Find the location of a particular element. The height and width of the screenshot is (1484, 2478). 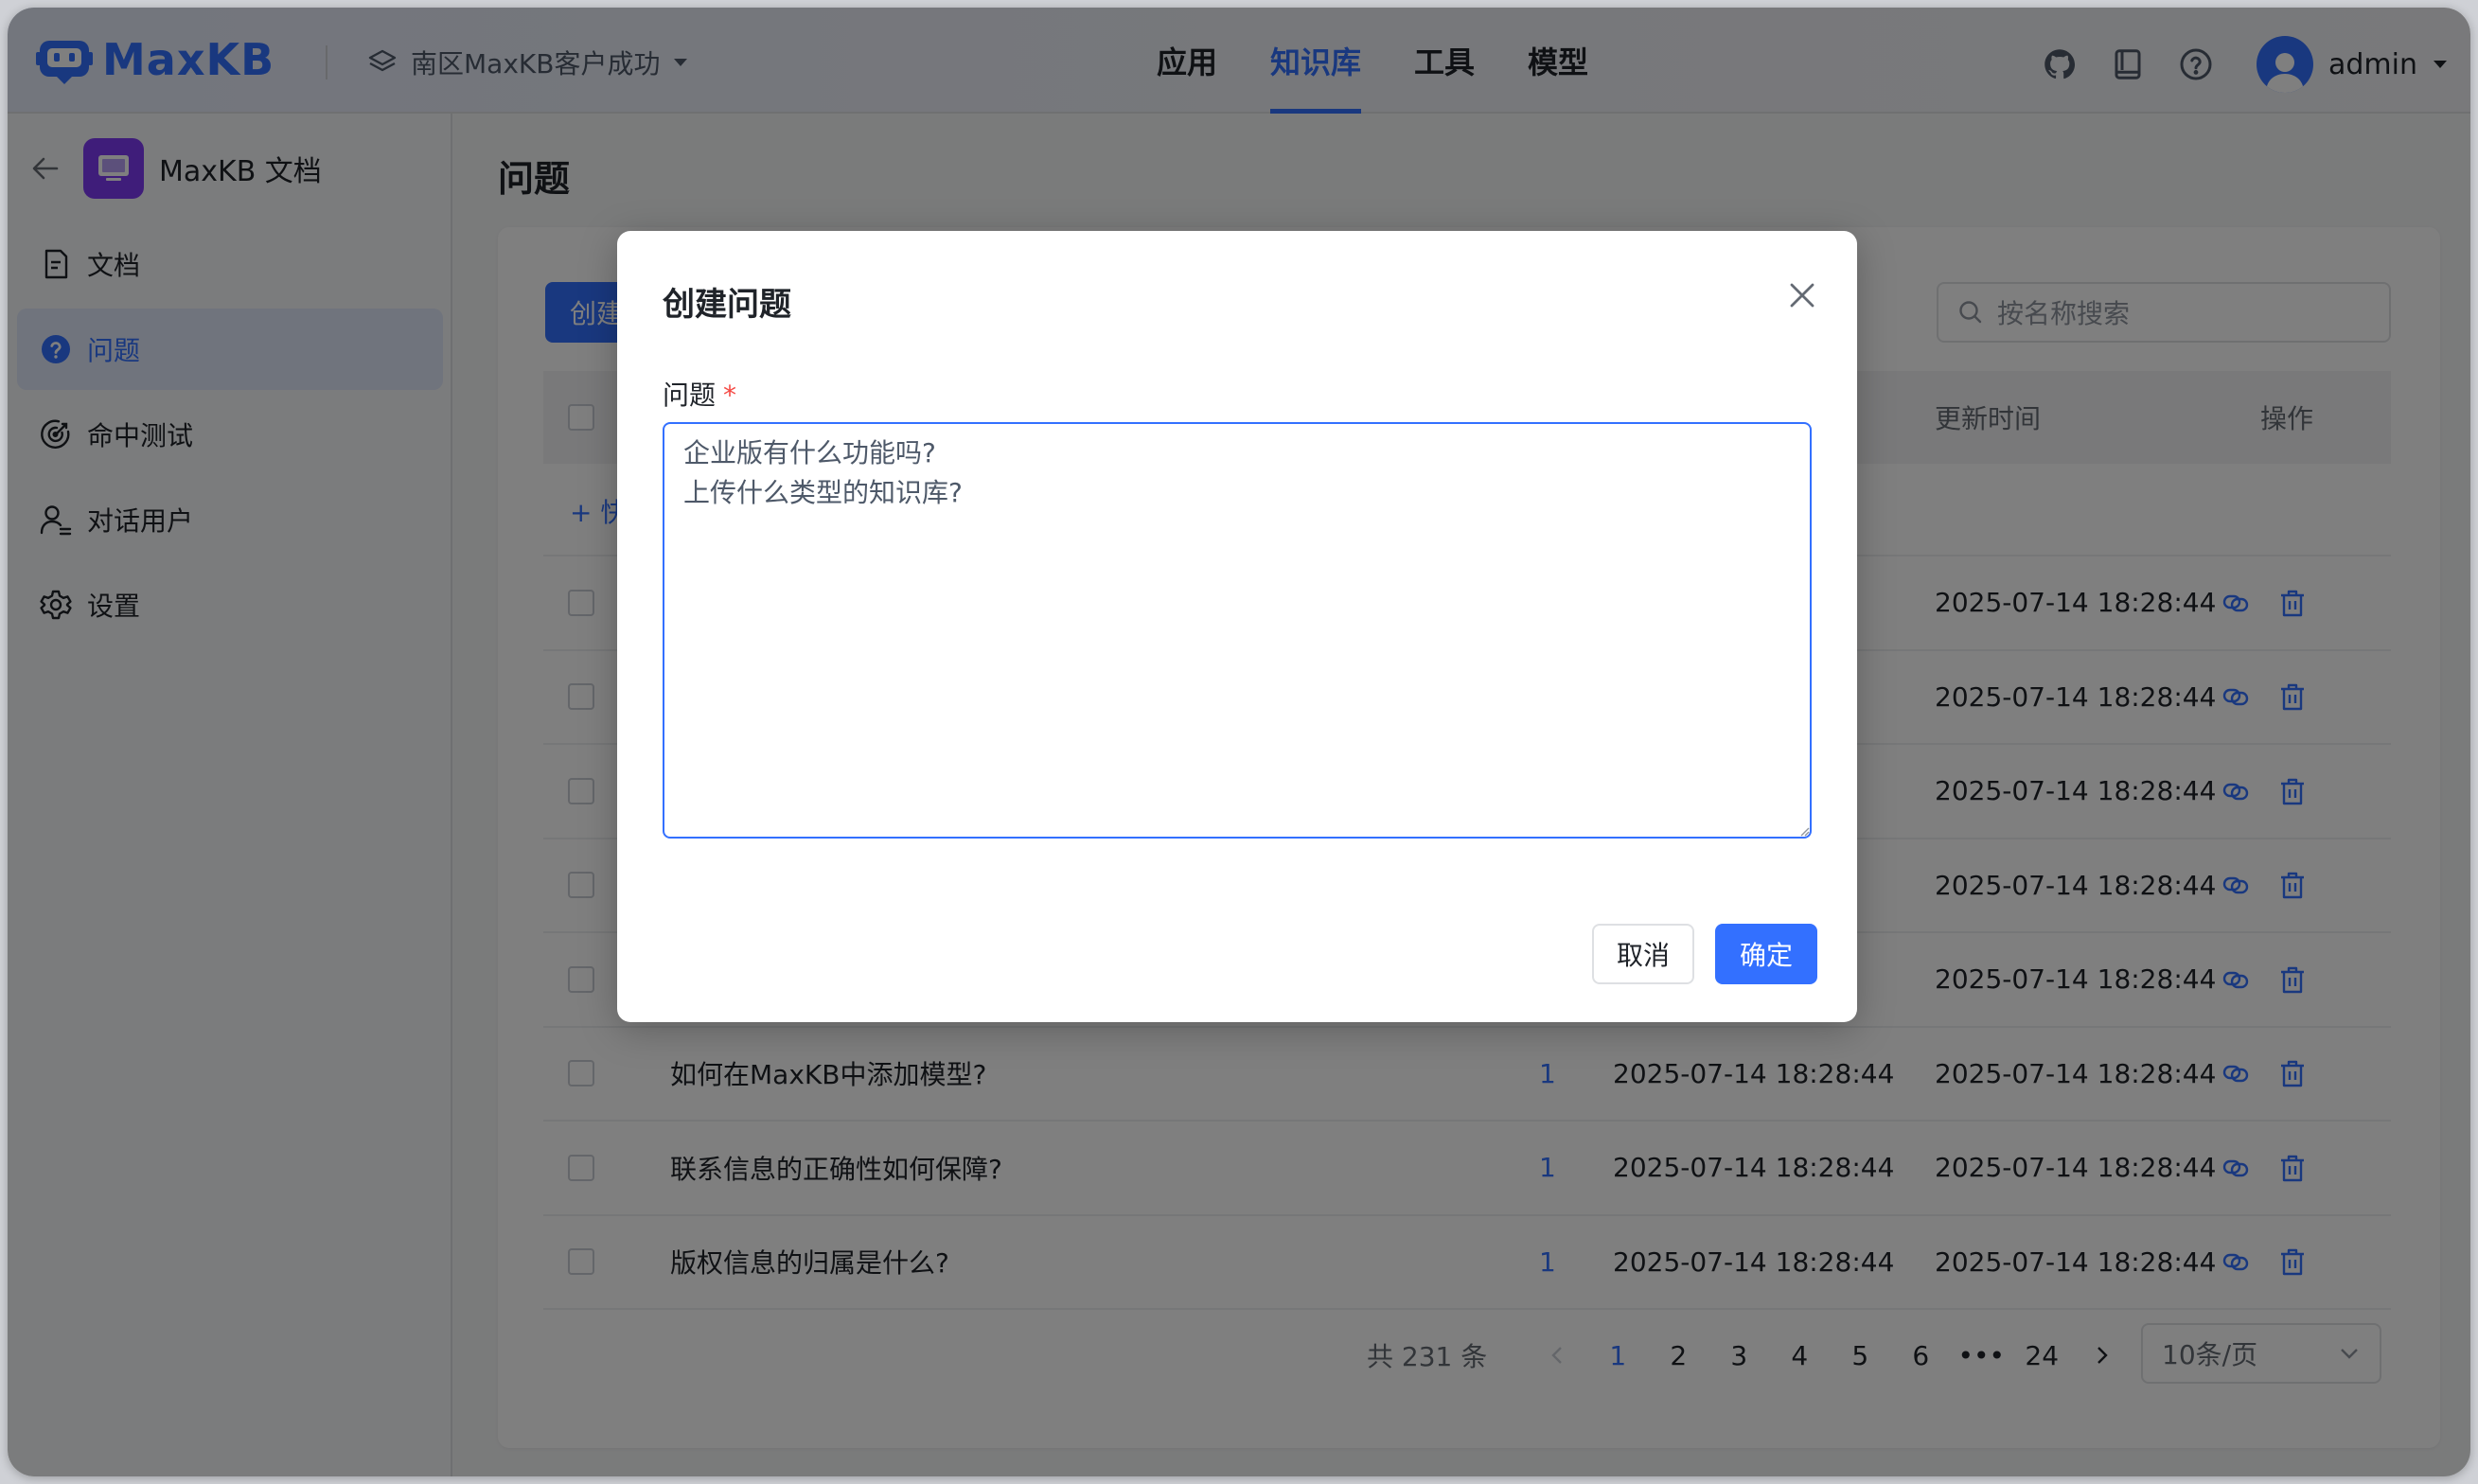

close-icon is located at coordinates (1802, 295).